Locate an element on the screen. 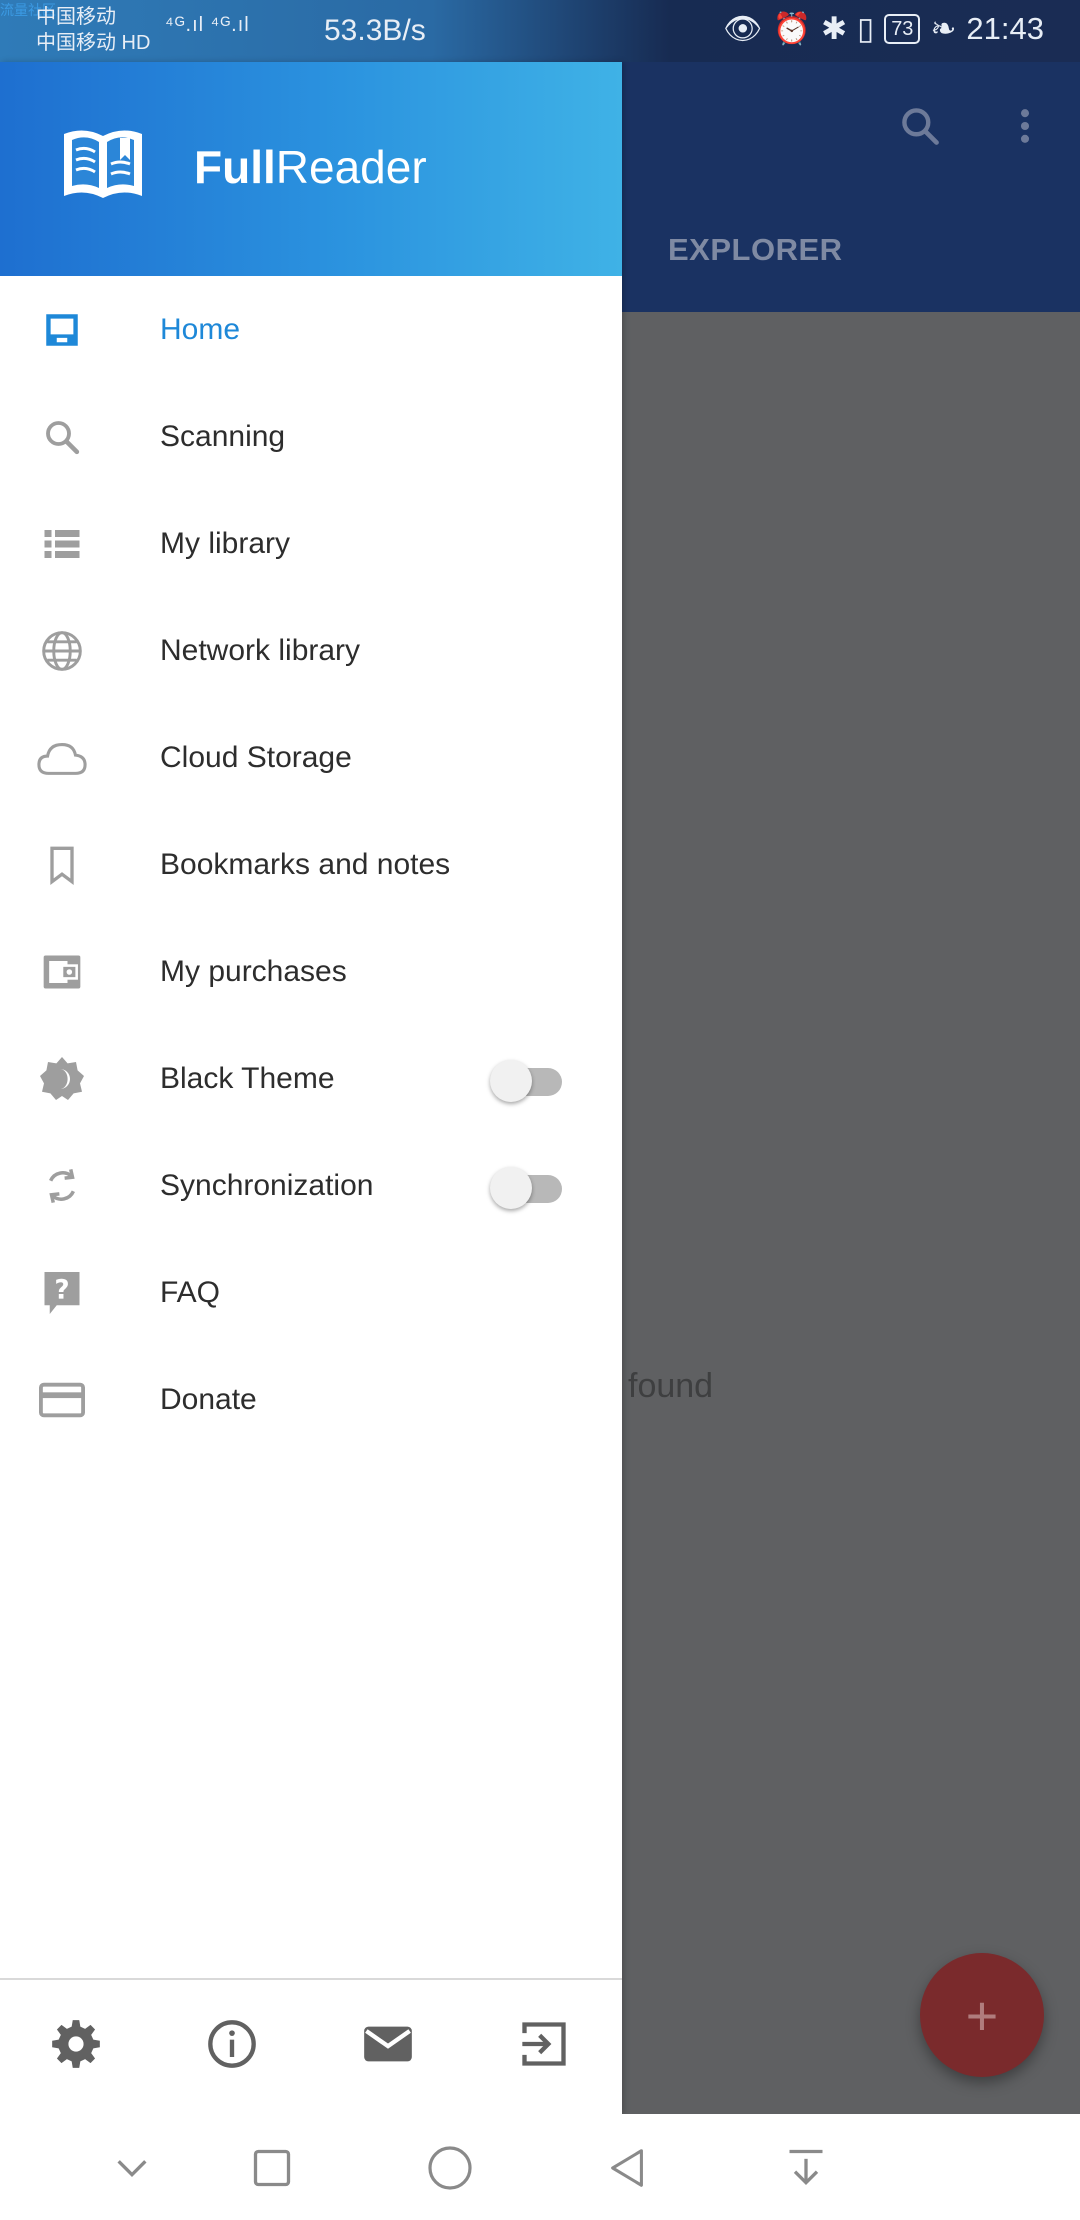 The height and width of the screenshot is (2220, 1080). menu-label: My purchases is located at coordinates (253, 971).